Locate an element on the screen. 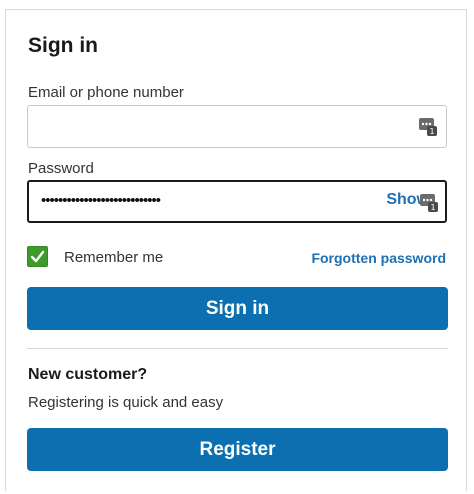 Image resolution: width=474 pixels, height=494 pixels. email-label: Email or phone number is located at coordinates (106, 92).